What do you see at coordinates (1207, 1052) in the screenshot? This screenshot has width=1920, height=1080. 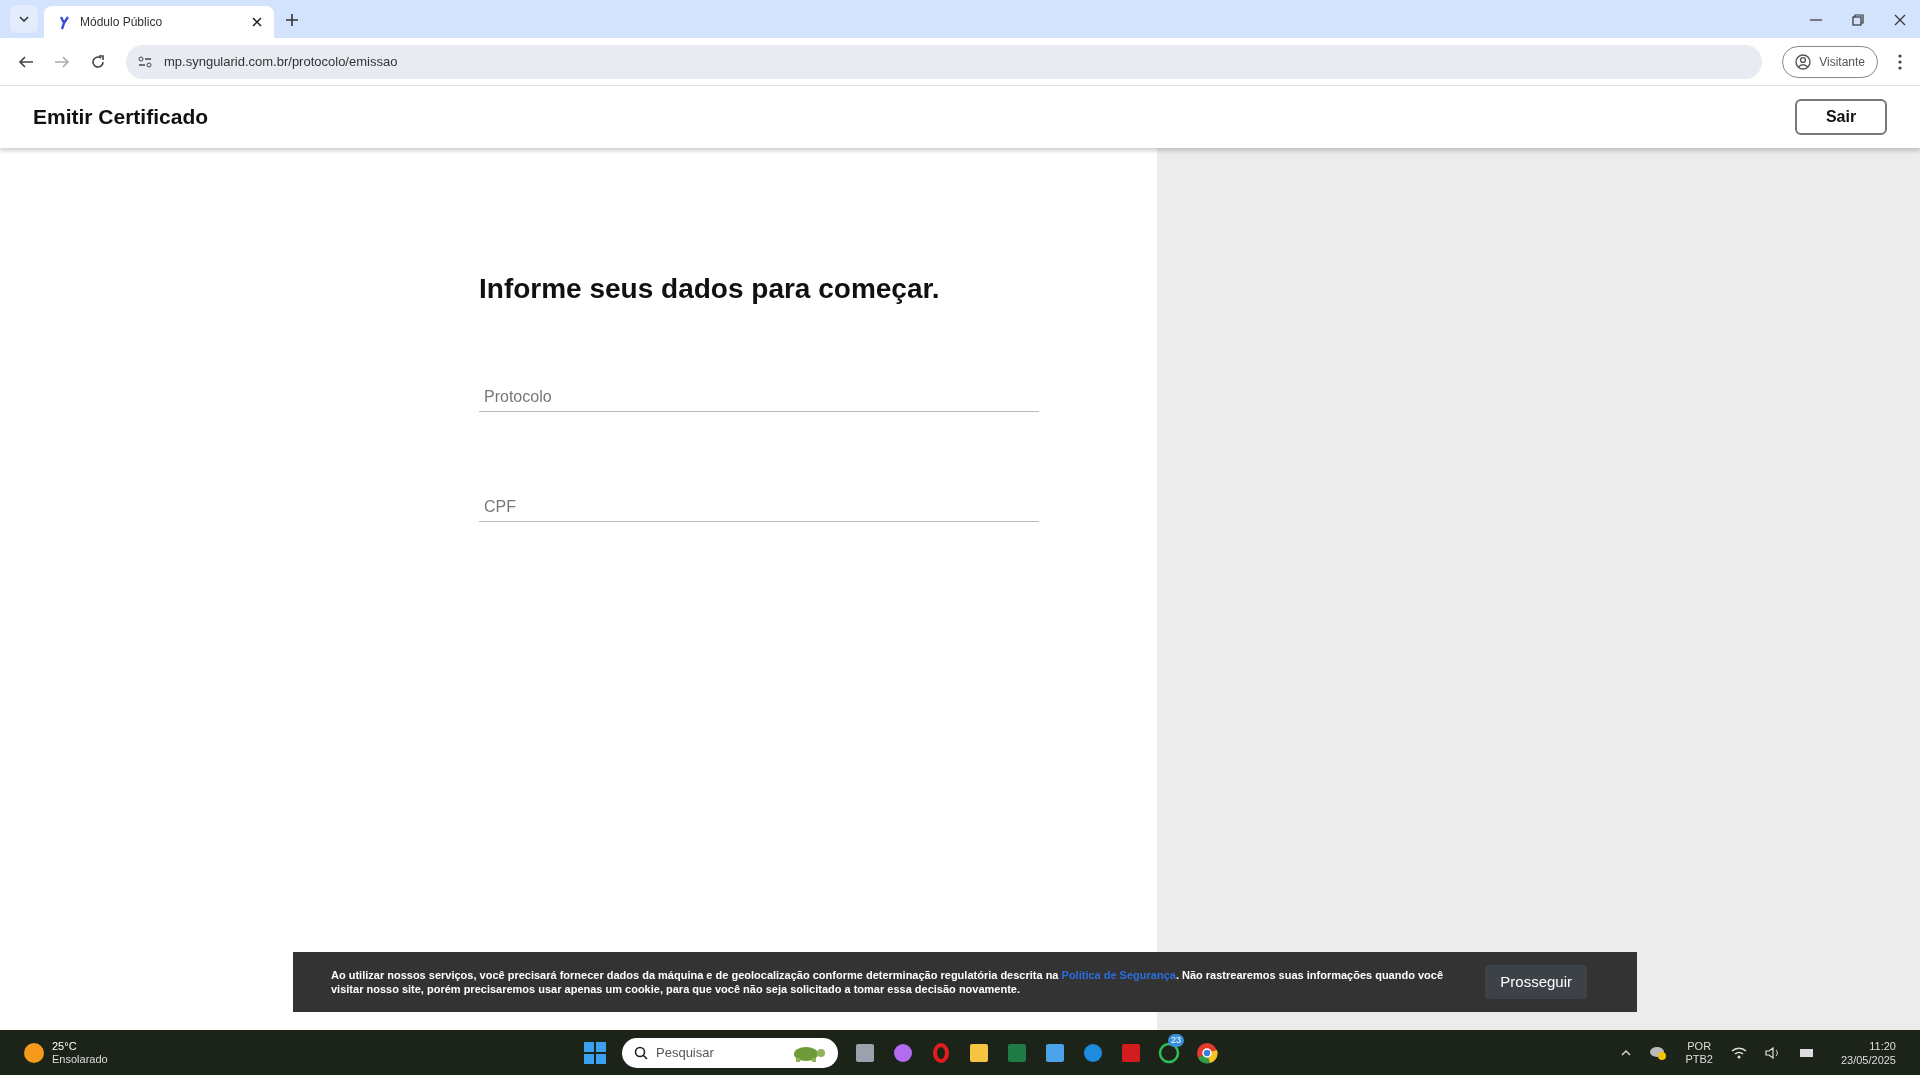 I see `chrome-icon` at bounding box center [1207, 1052].